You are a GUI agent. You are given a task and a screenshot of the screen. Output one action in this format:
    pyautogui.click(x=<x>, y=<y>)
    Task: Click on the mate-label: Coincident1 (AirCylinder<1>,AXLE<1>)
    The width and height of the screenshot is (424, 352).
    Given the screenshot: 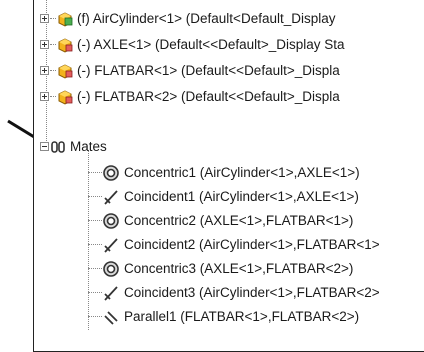 What is the action you would take?
    pyautogui.click(x=241, y=196)
    